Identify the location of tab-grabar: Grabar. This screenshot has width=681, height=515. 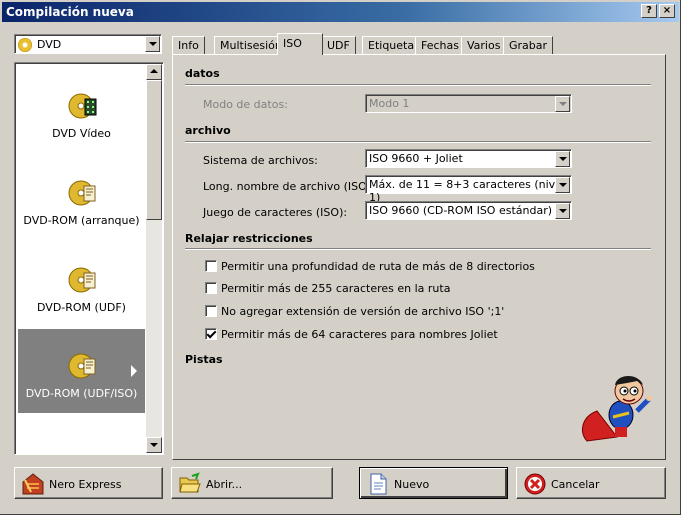
(528, 45).